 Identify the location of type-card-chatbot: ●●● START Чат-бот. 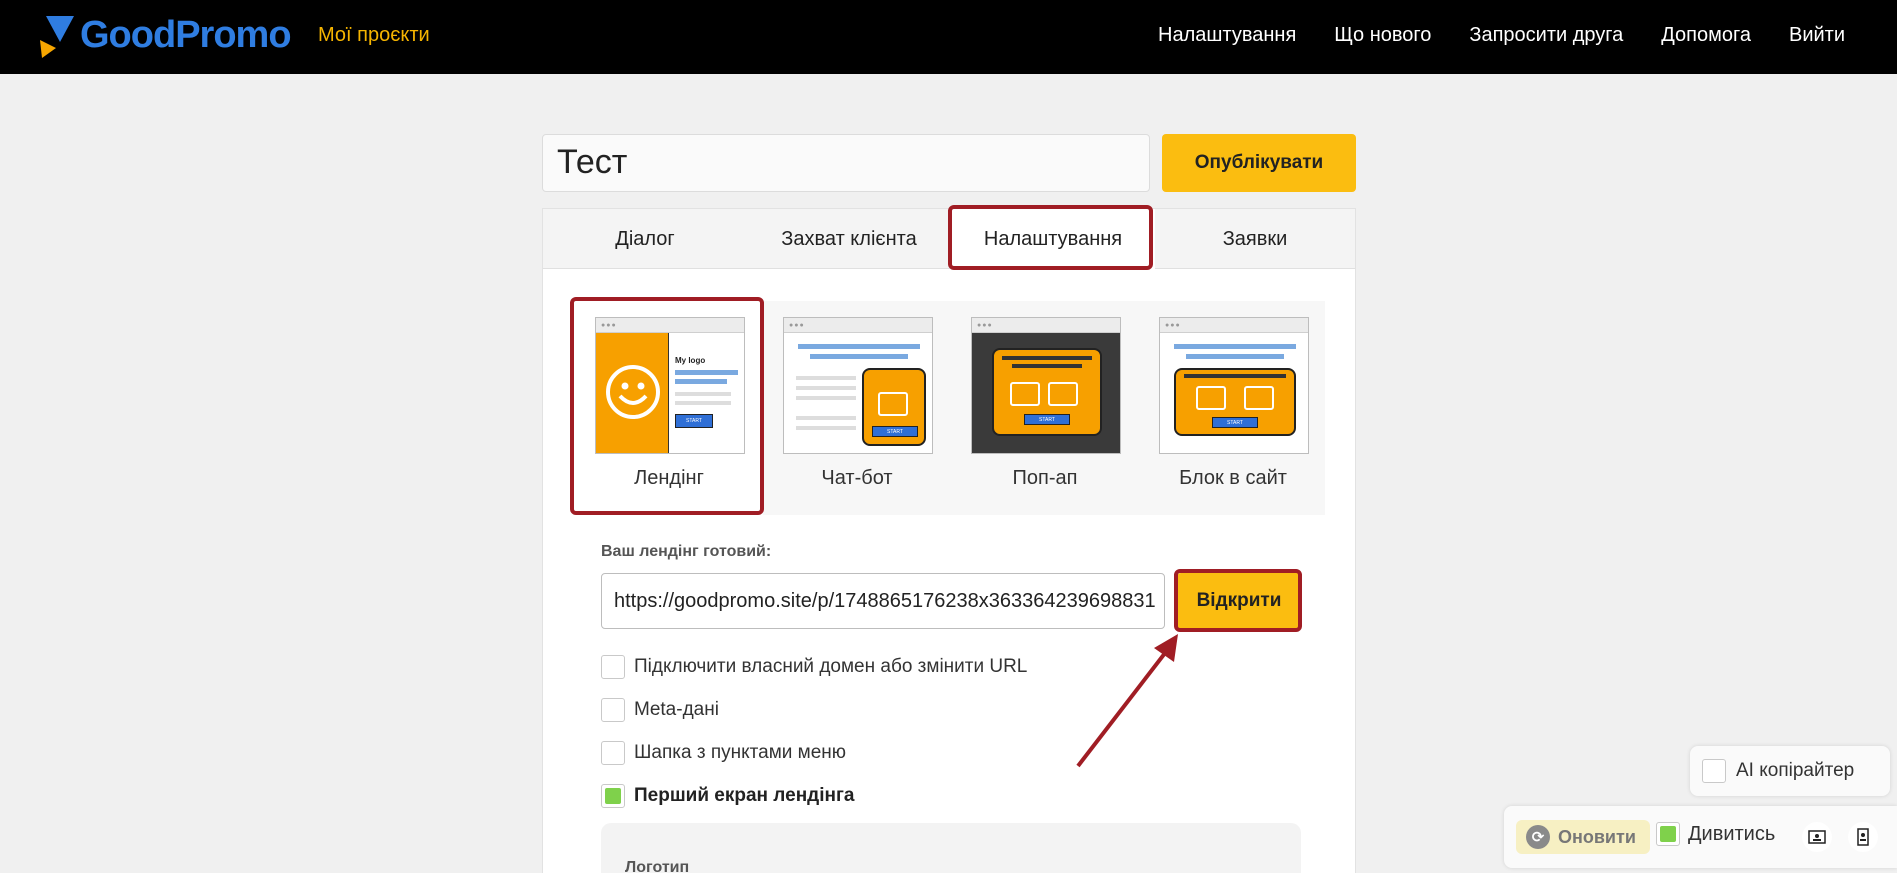
(857, 408).